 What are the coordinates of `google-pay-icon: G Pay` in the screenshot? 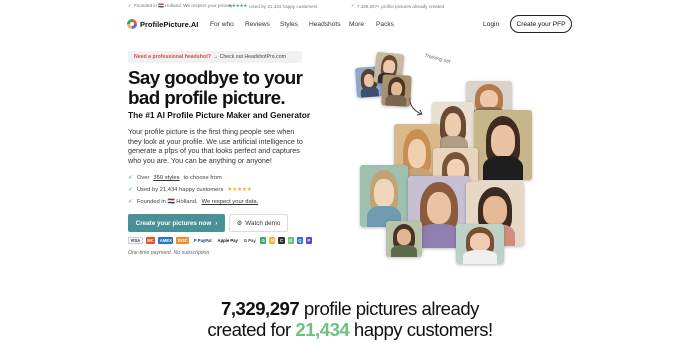 It's located at (249, 240).